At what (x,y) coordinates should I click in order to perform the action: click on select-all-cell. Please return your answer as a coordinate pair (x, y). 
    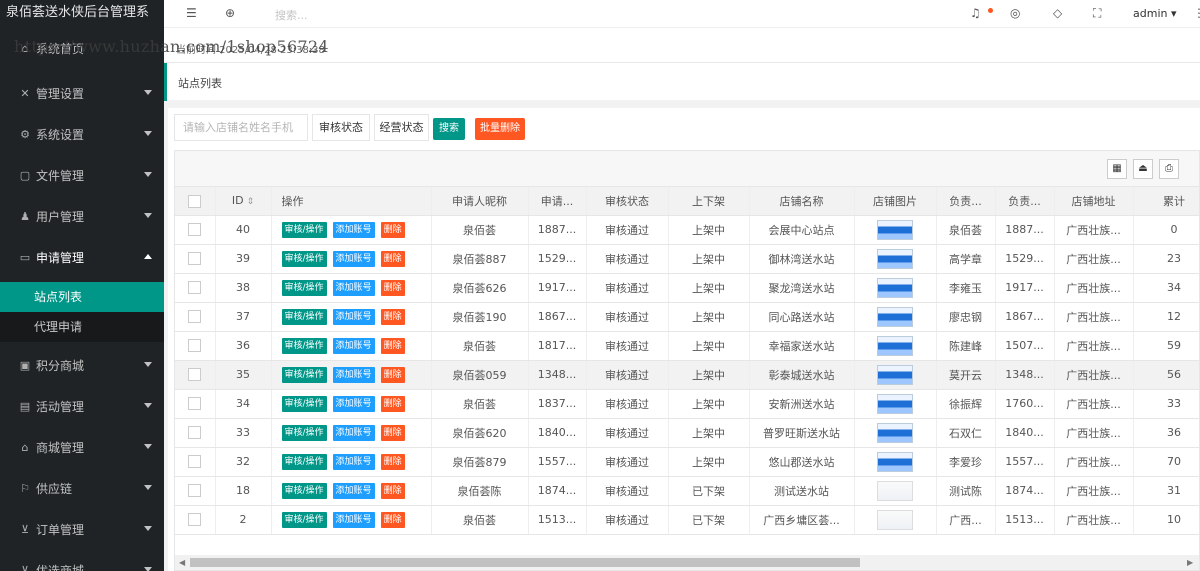
    Looking at the image, I should click on (195, 201).